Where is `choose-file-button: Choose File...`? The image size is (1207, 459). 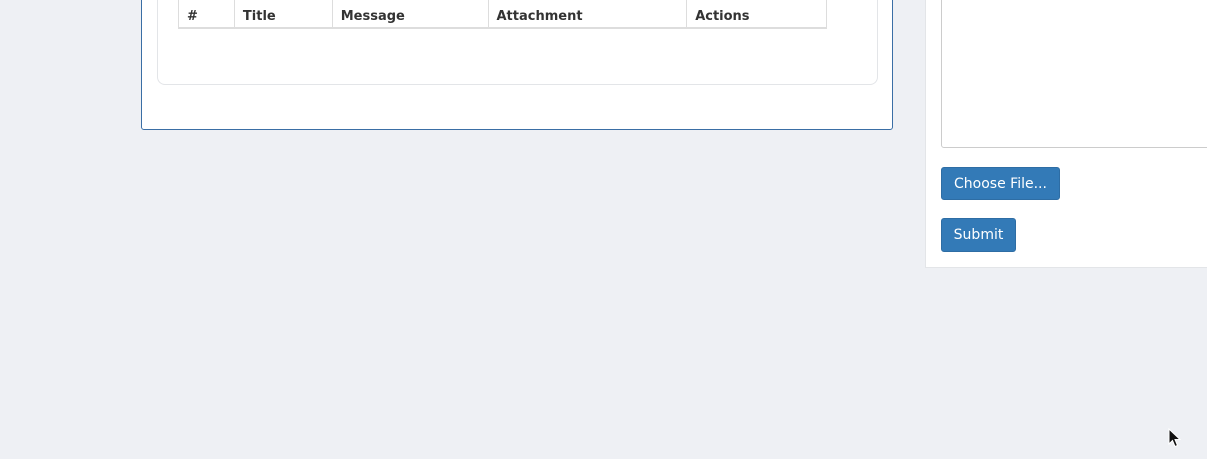 choose-file-button: Choose File... is located at coordinates (1000, 183).